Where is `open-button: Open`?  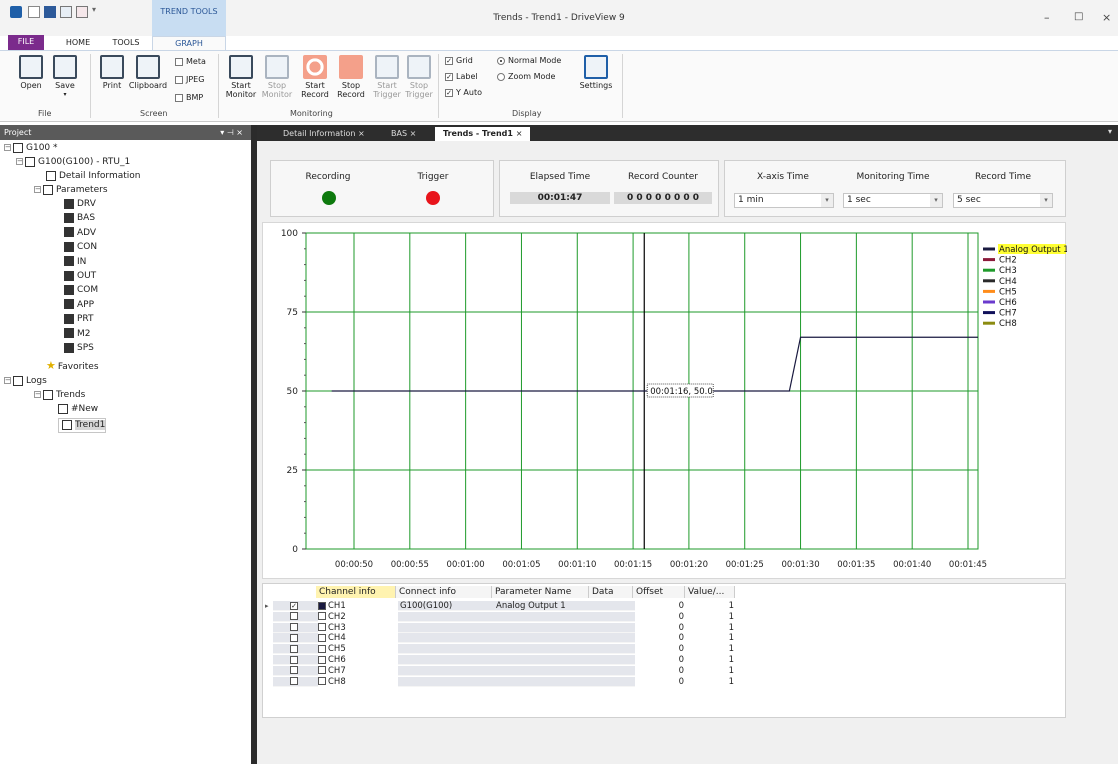
open-button: Open is located at coordinates (31, 72).